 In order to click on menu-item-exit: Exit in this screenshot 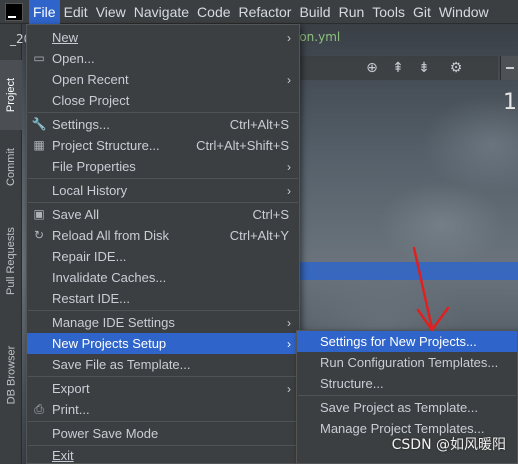, I will do `click(163, 455)`.